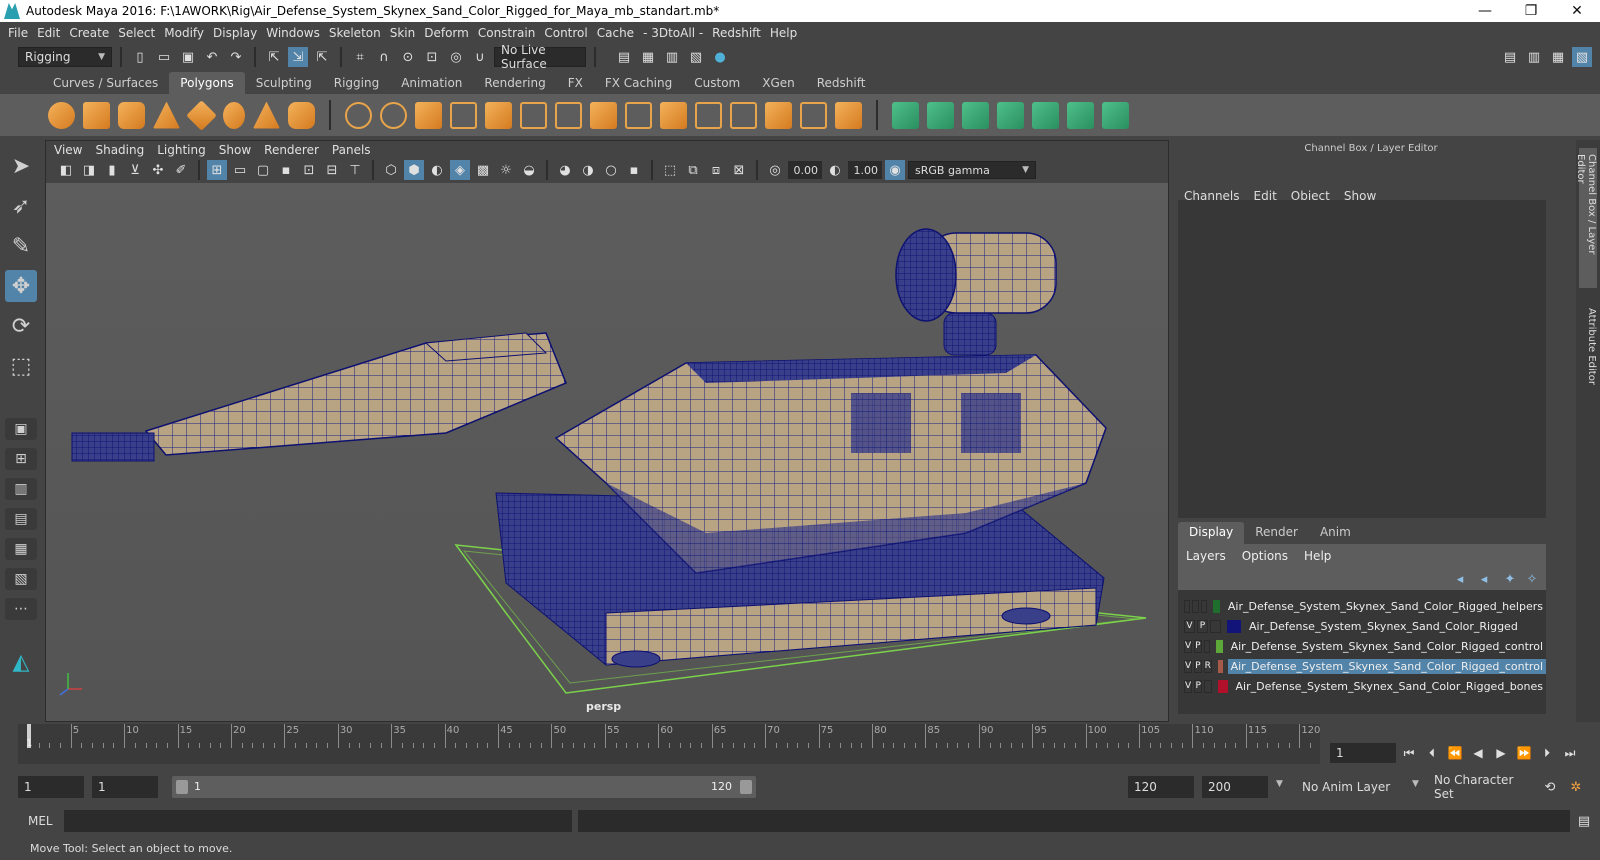  I want to click on screen-space-ao-icon: ◕, so click(565, 170).